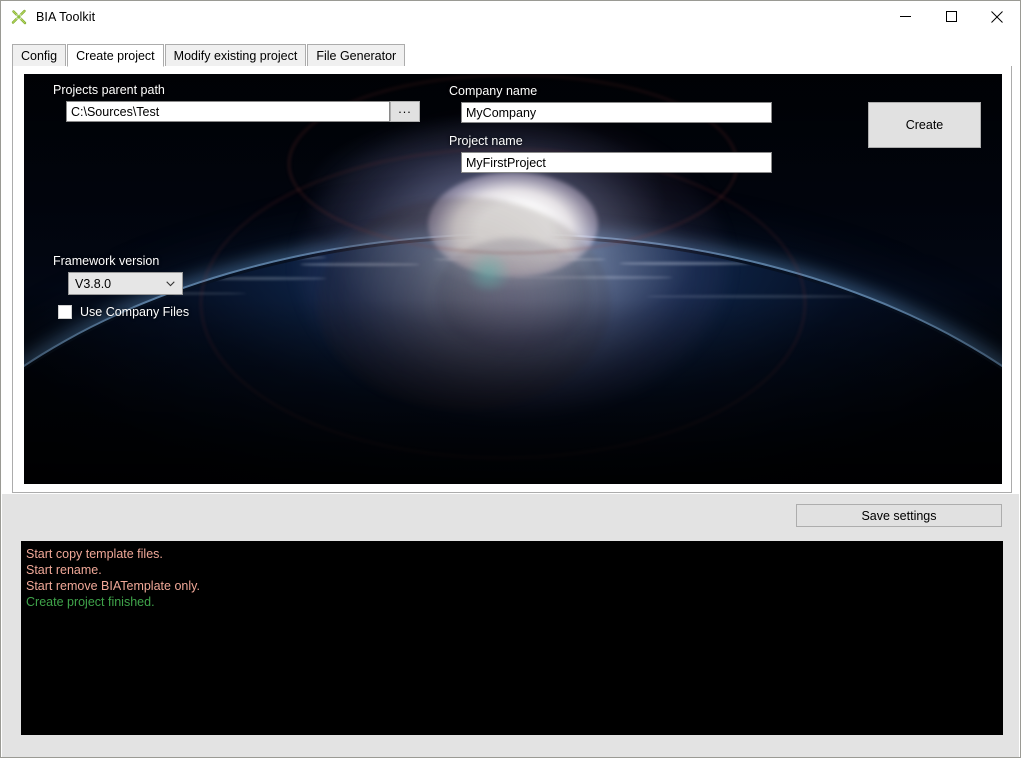 This screenshot has width=1021, height=758. I want to click on use-company-files-checkbox-row: Use Company Files, so click(123, 312).